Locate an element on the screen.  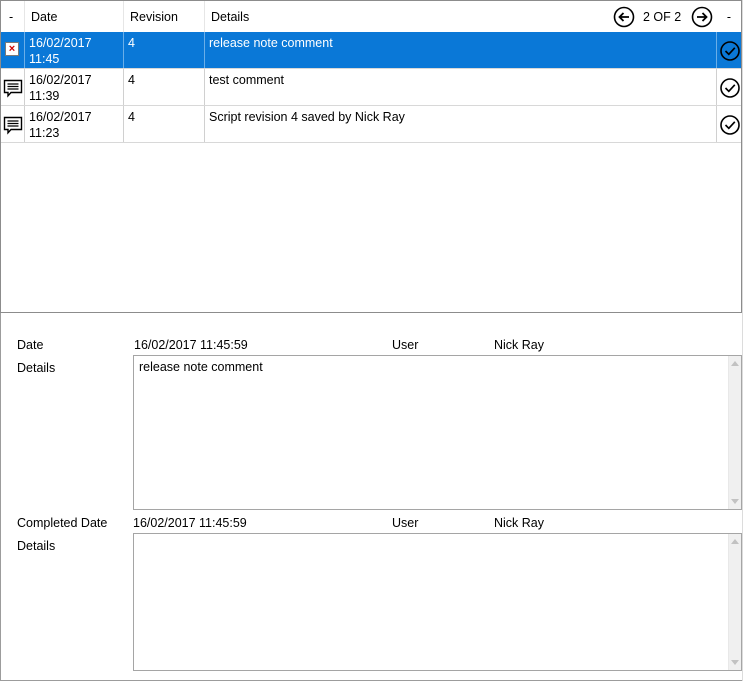
completed-date-label: Completed Date is located at coordinates (62, 523).